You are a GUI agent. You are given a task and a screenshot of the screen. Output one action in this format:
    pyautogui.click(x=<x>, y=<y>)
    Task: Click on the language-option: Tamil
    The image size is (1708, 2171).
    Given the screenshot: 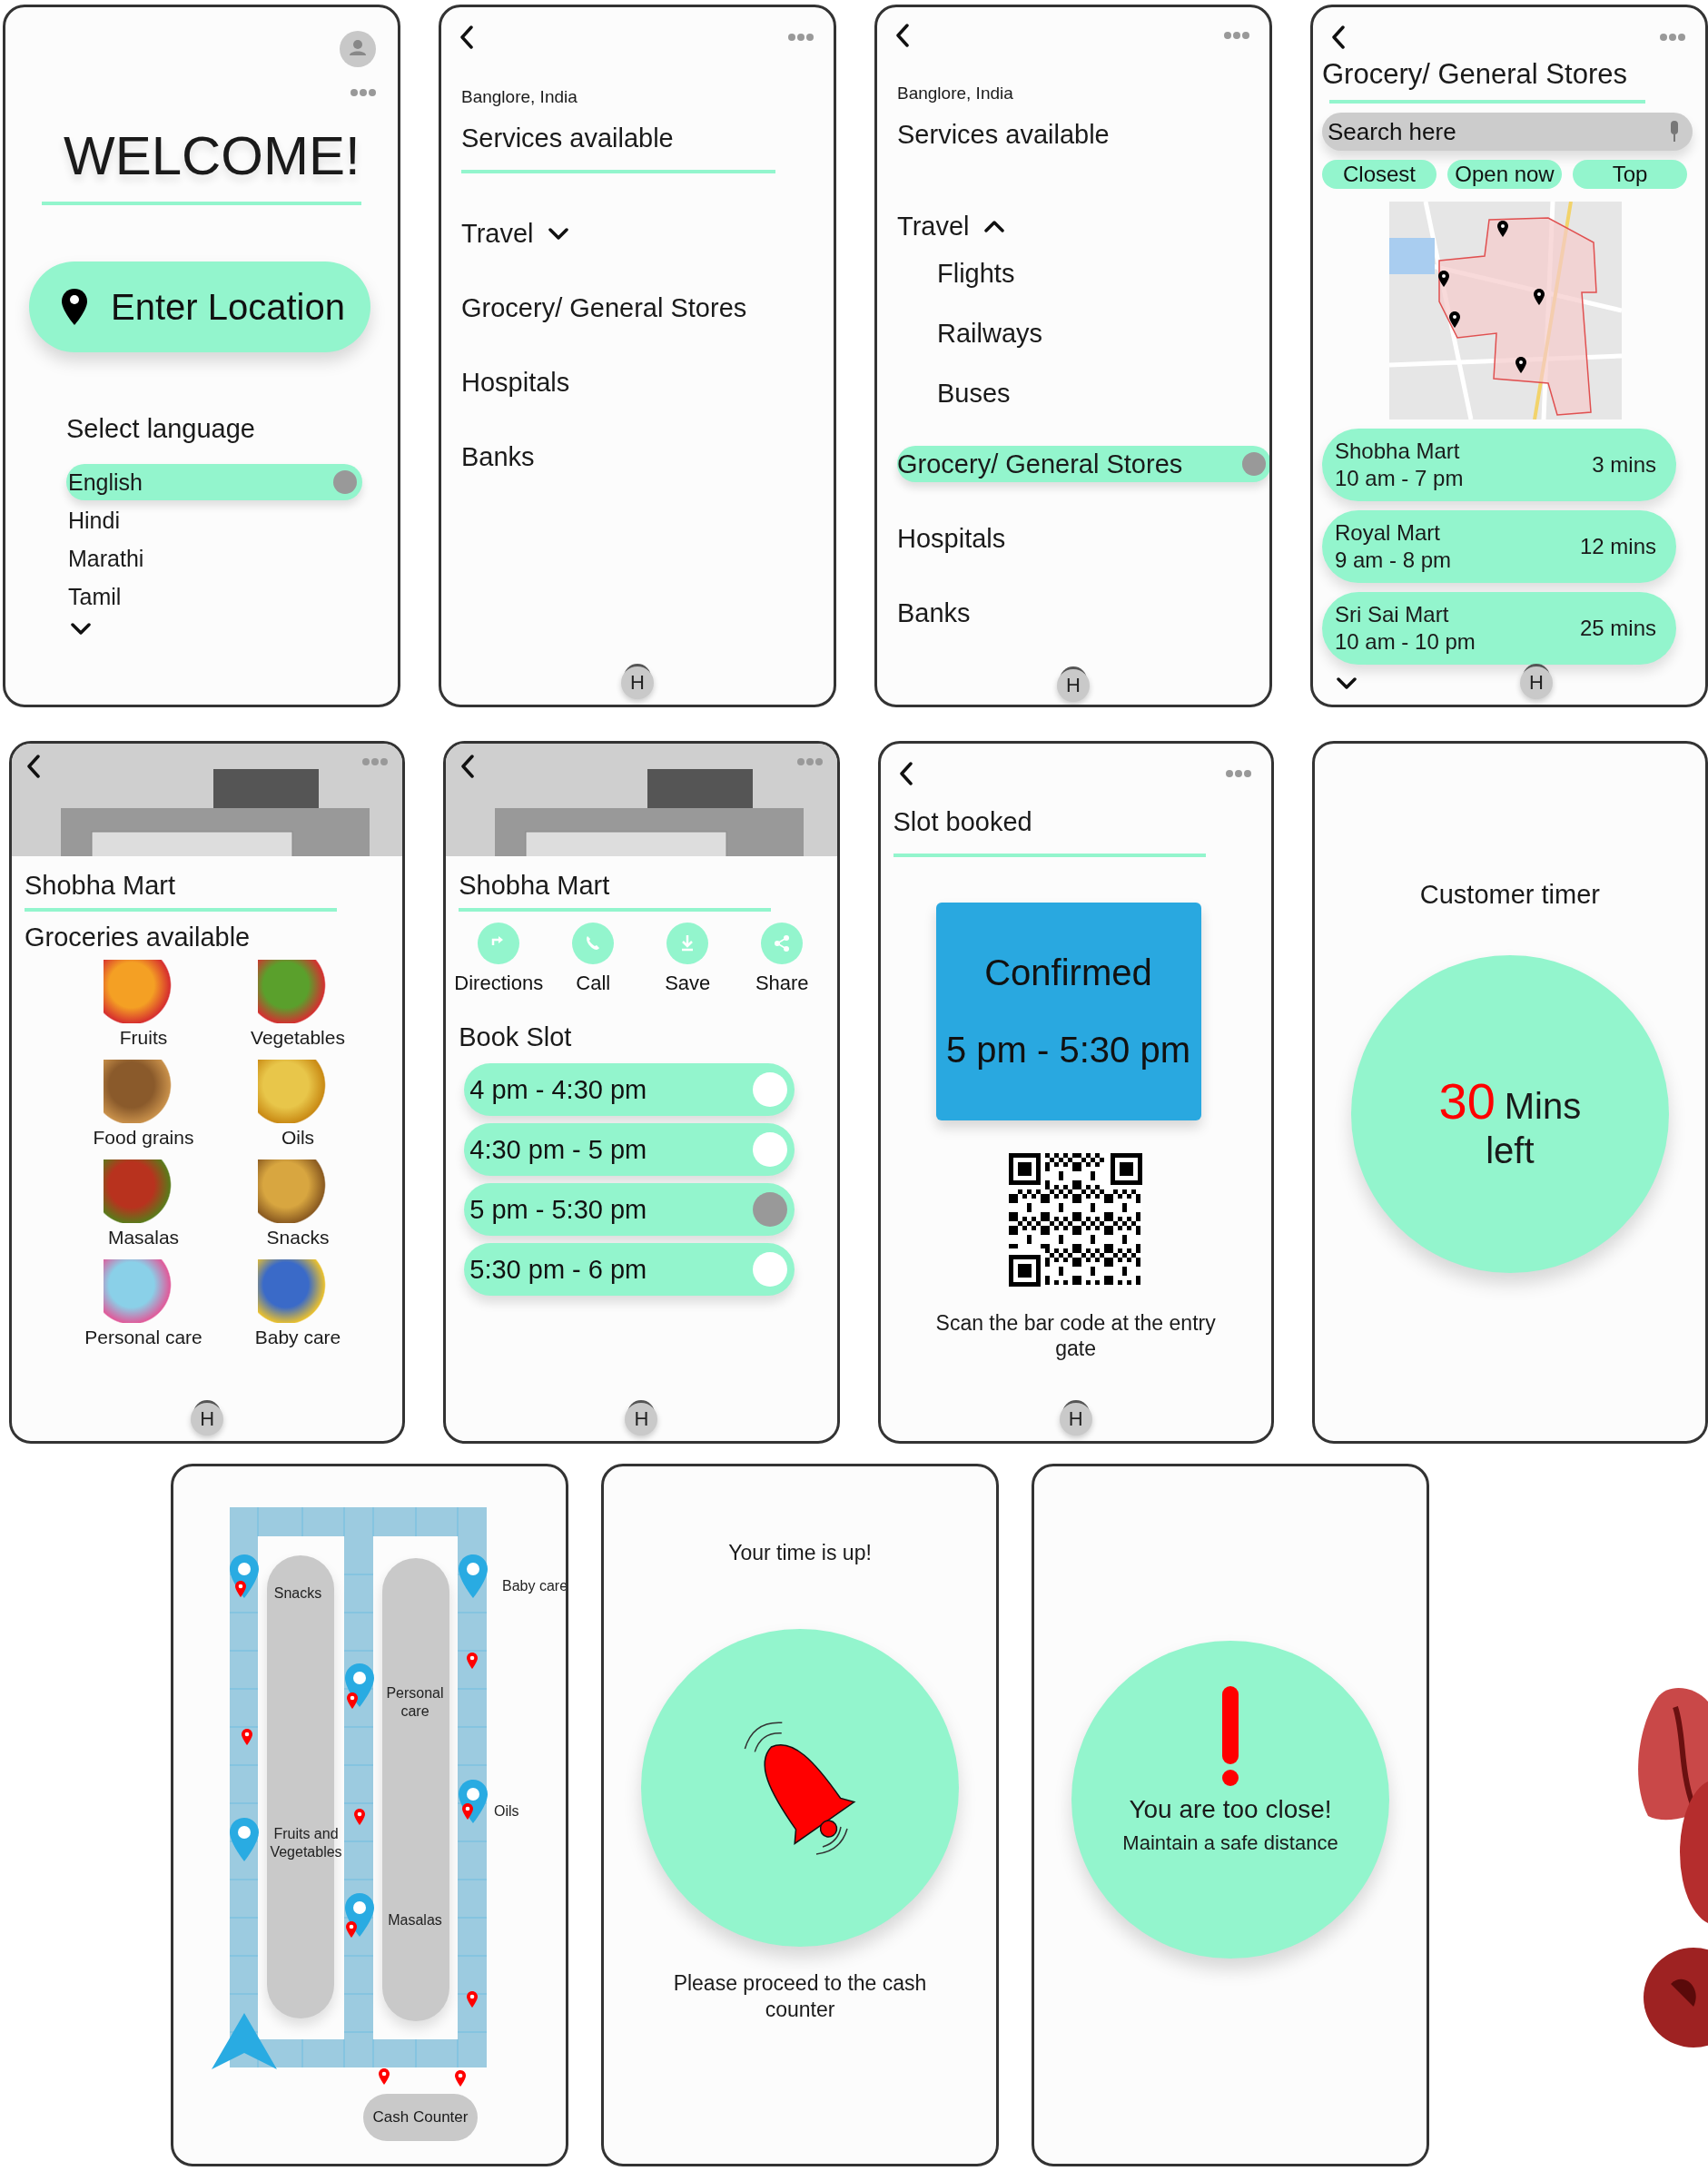 What is the action you would take?
    pyautogui.click(x=214, y=596)
    